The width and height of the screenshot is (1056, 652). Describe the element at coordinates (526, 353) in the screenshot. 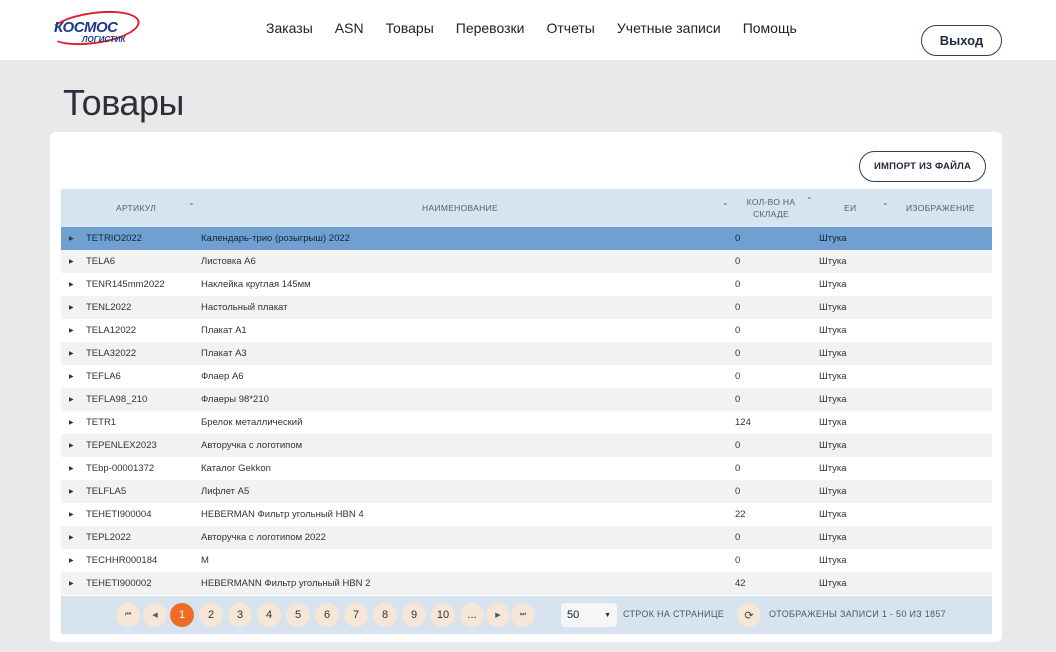

I see `table-row: ▶ TELA32022 Плакат А3 0 Штука` at that location.